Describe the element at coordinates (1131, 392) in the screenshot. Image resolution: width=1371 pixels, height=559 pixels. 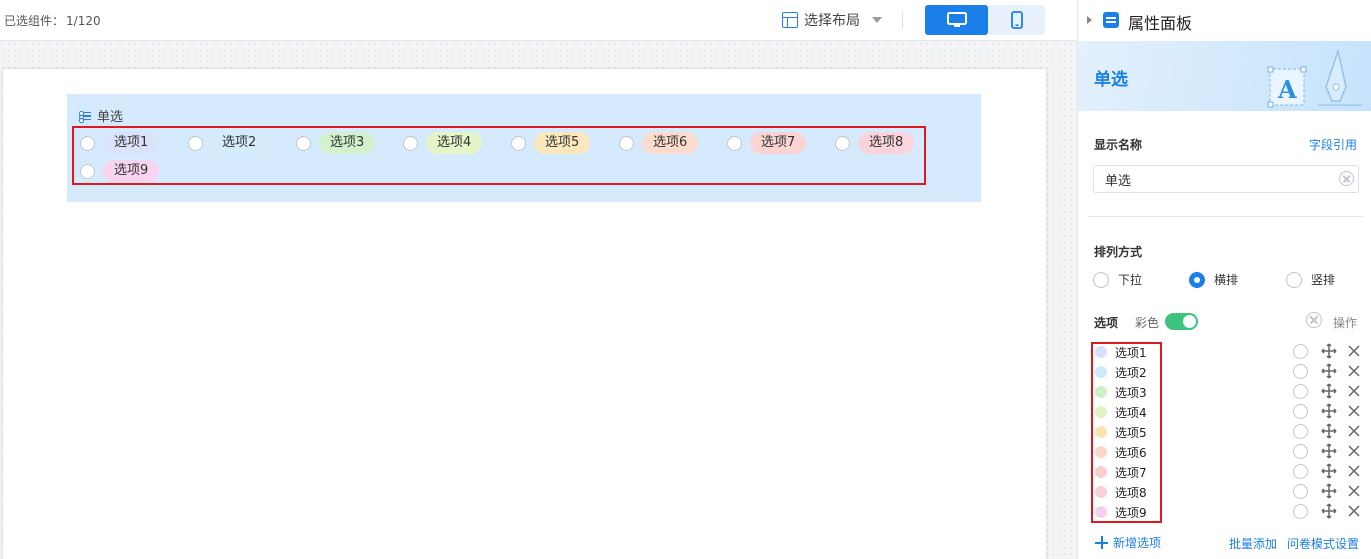
I see `option-label: 选项3` at that location.